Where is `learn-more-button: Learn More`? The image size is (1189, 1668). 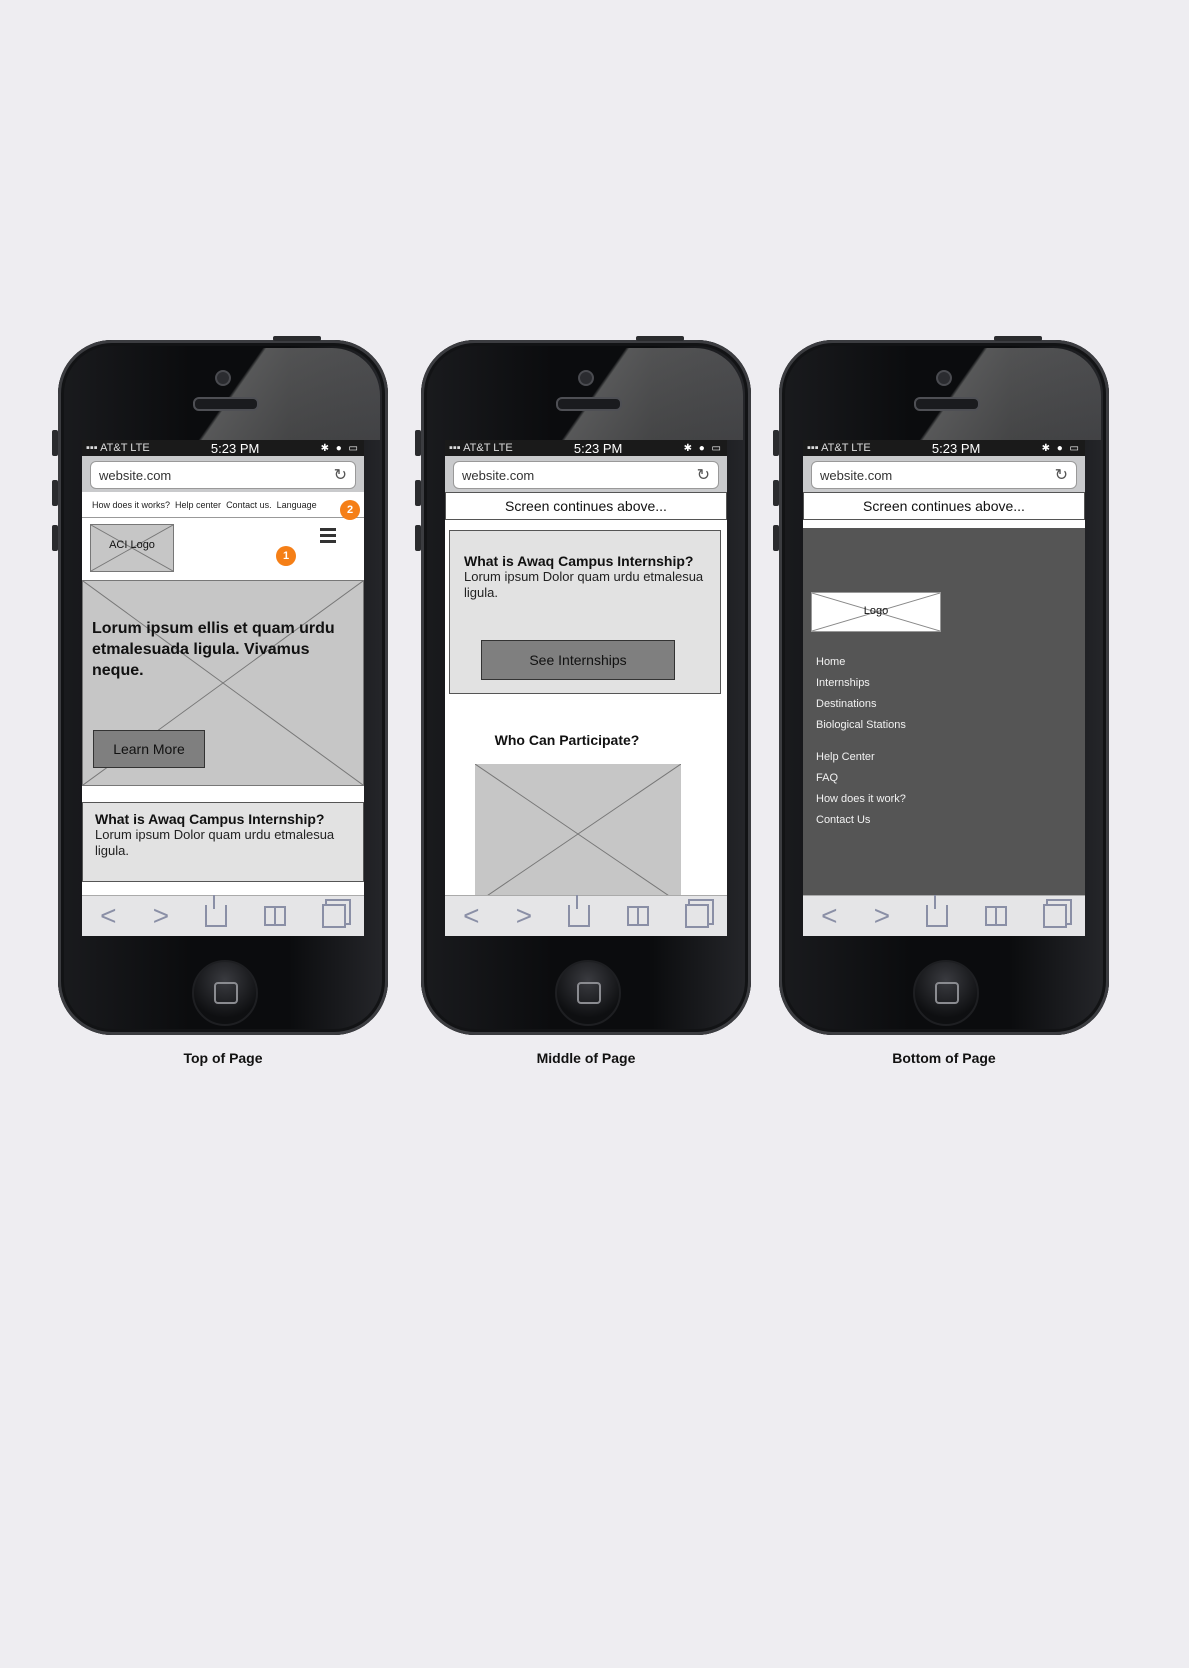 learn-more-button: Learn More is located at coordinates (149, 749).